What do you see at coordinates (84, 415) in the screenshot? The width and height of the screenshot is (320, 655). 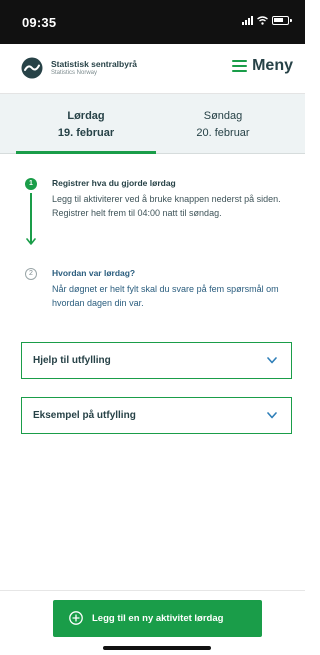 I see `accordion-label: Eksempel på utfylling` at bounding box center [84, 415].